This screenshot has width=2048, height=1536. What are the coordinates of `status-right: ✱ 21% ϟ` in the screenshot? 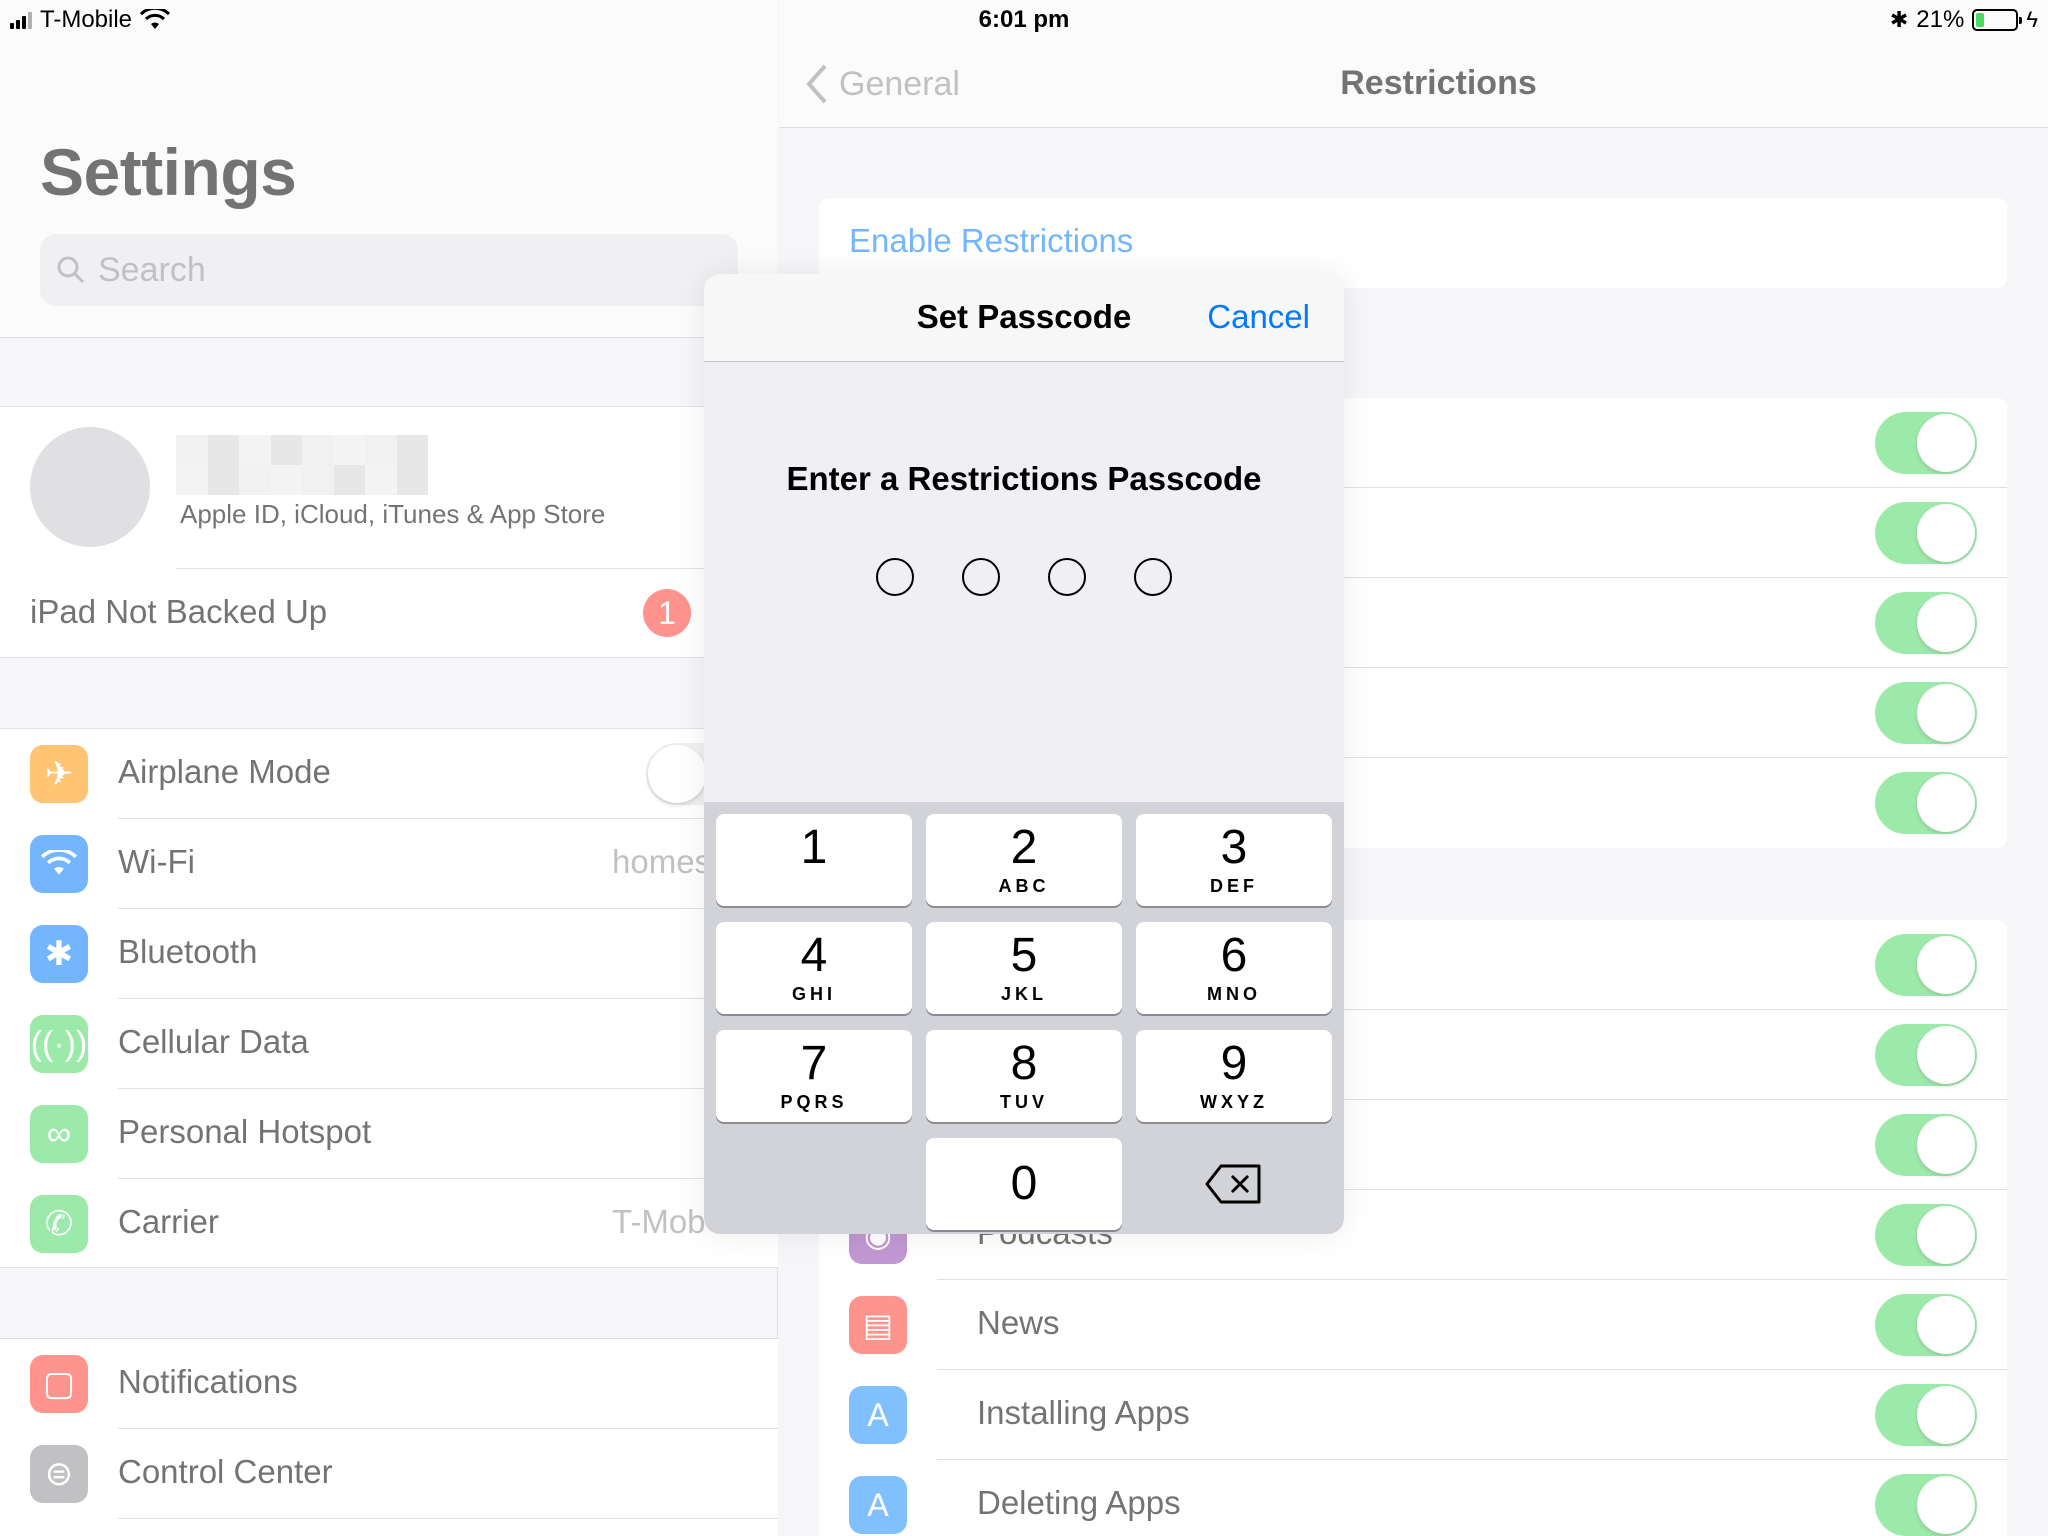 It's located at (1964, 20).